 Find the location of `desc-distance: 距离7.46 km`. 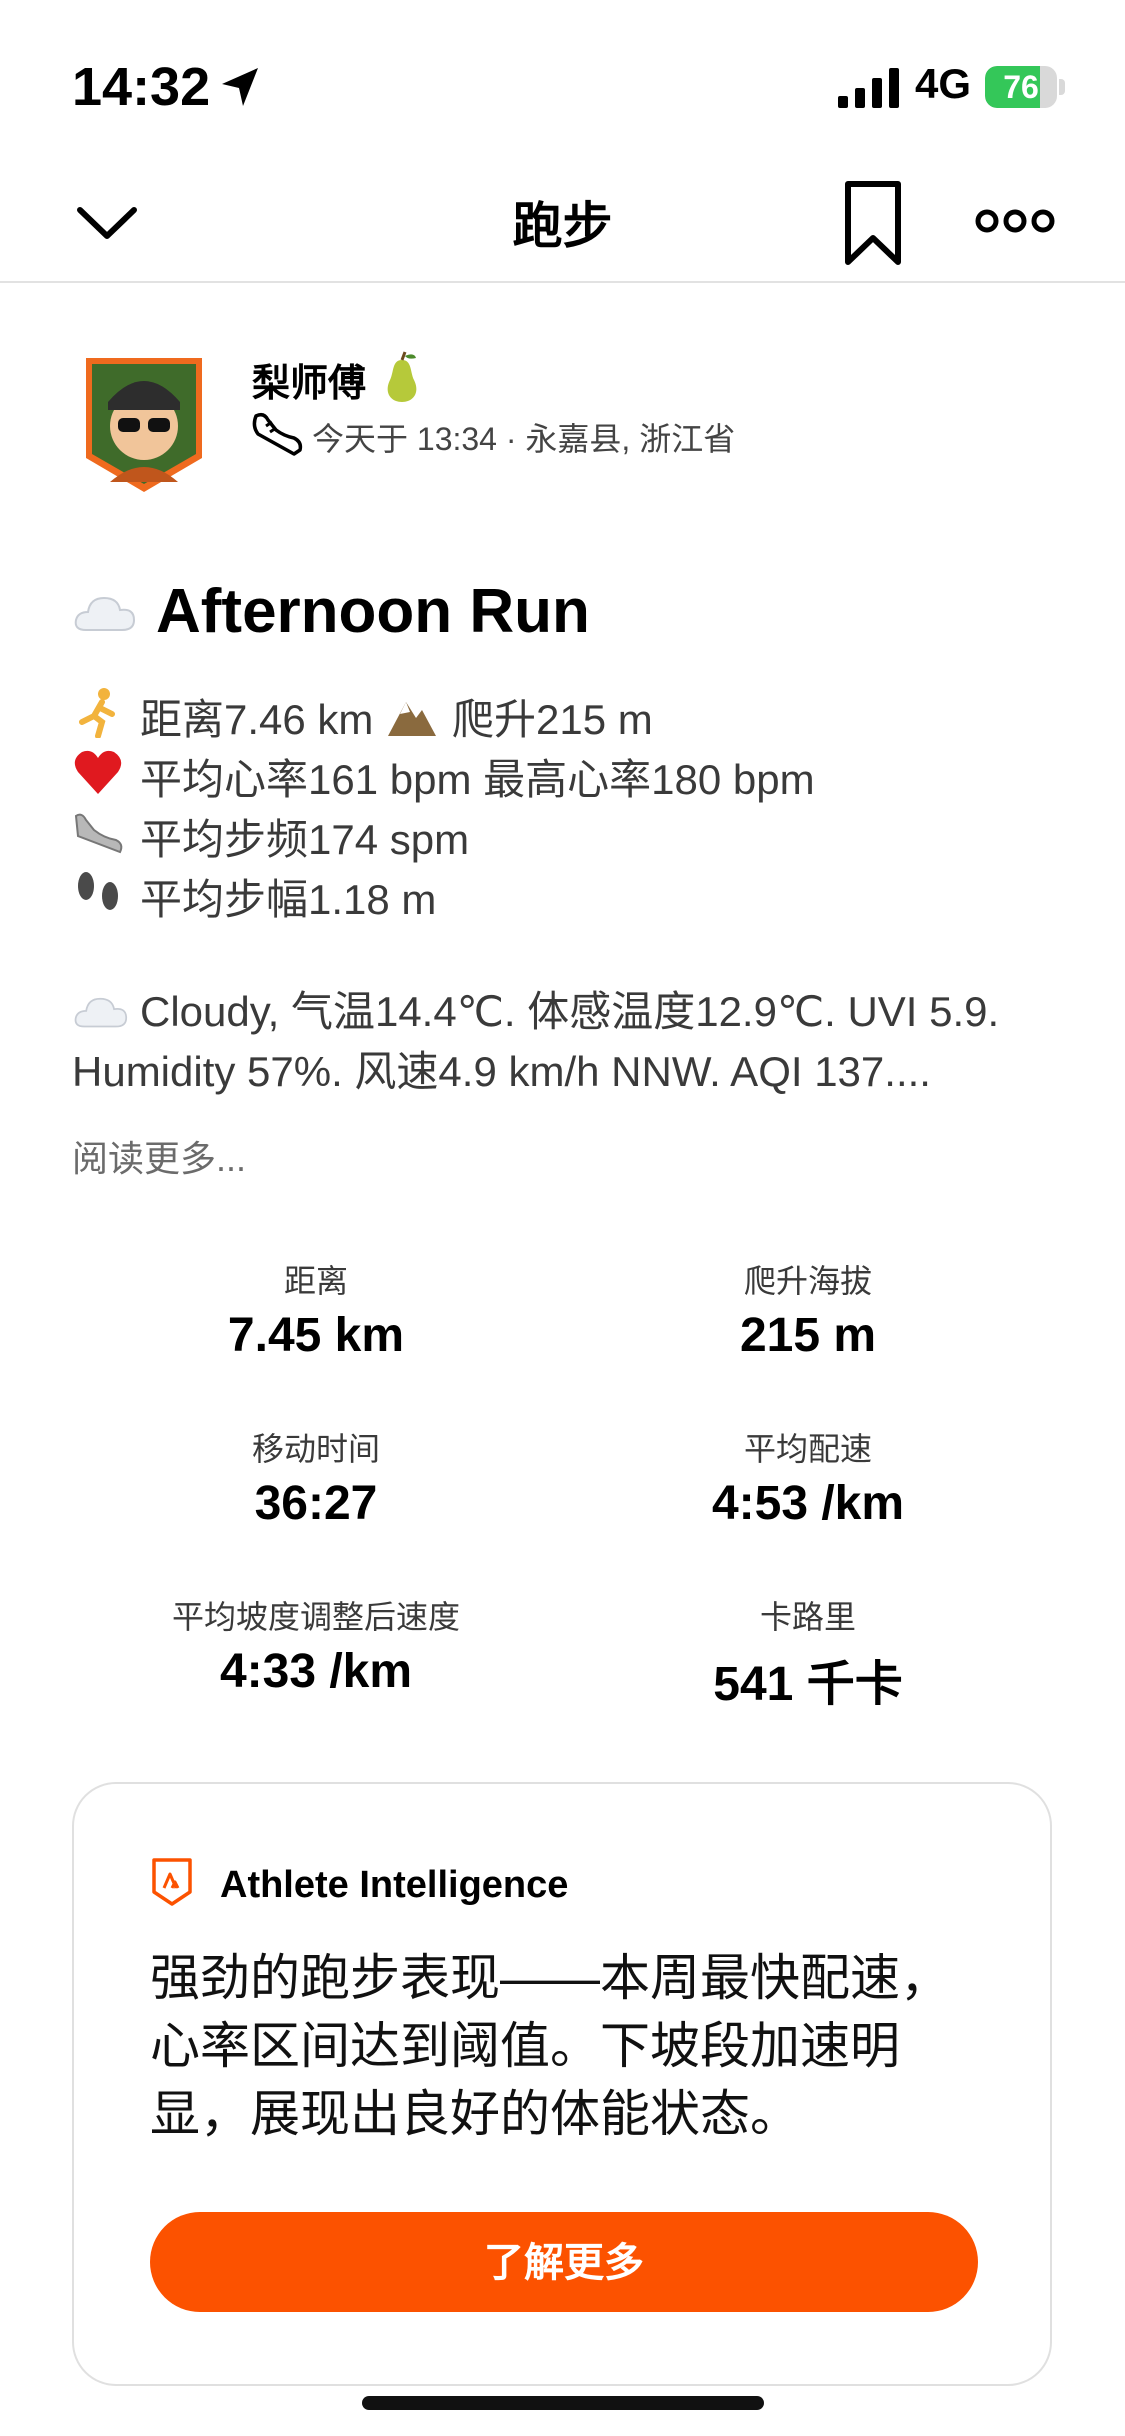

desc-distance: 距离7.46 km is located at coordinates (257, 719).